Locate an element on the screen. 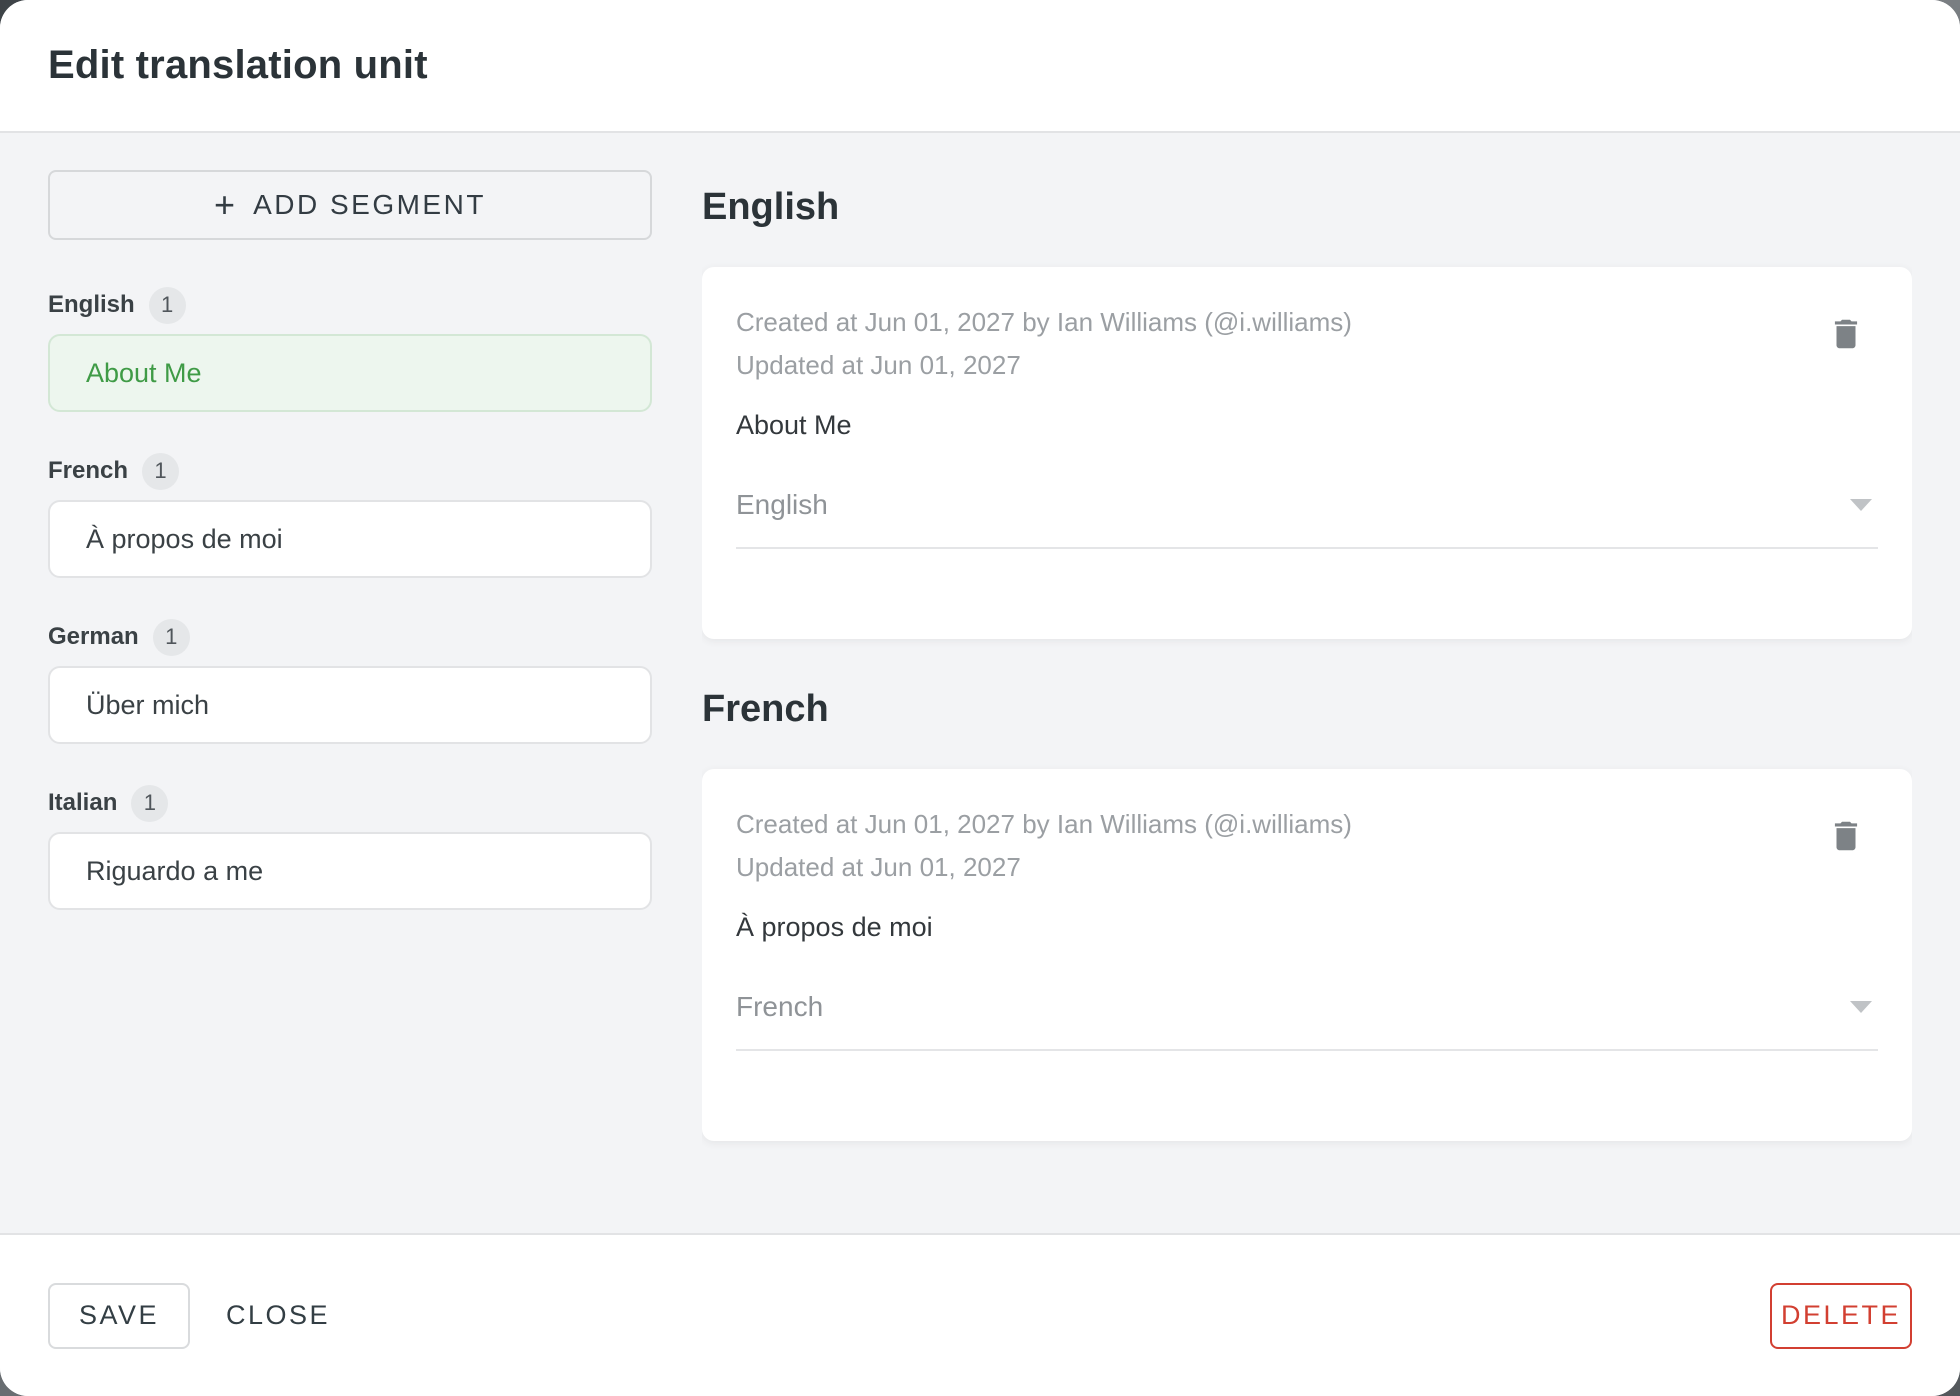  segment-item-text: Riguardo a me is located at coordinates (175, 870).